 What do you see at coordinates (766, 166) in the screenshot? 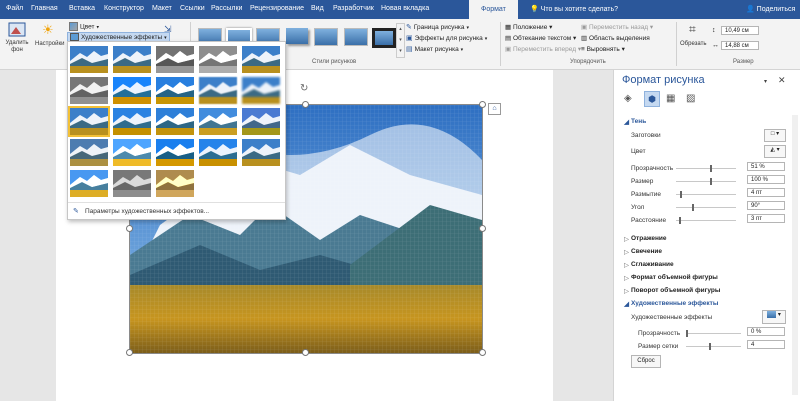
I see `transparency-input: 51 %` at bounding box center [766, 166].